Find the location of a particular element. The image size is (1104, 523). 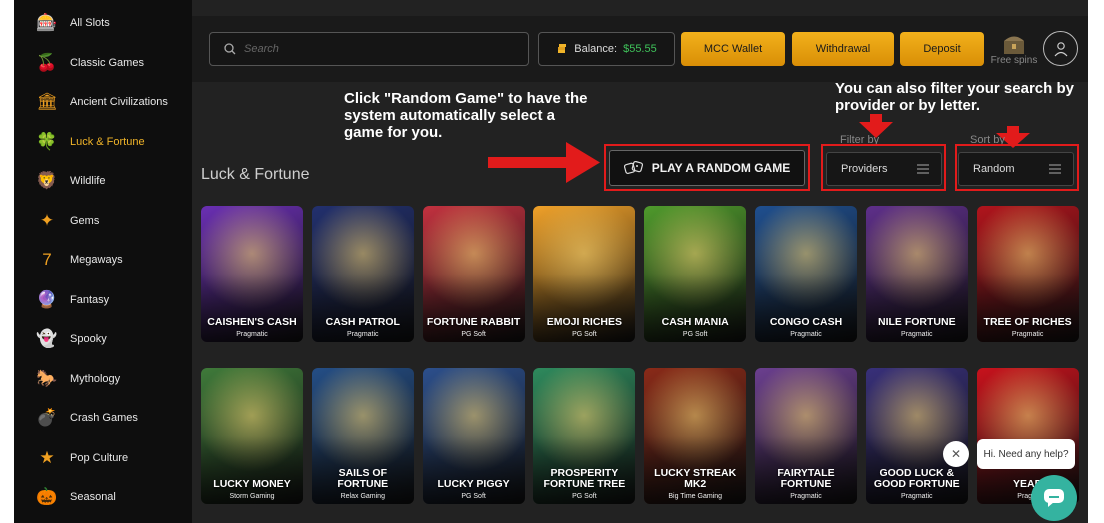

sidebar-item: 🍒 Classic Games is located at coordinates (89, 63).